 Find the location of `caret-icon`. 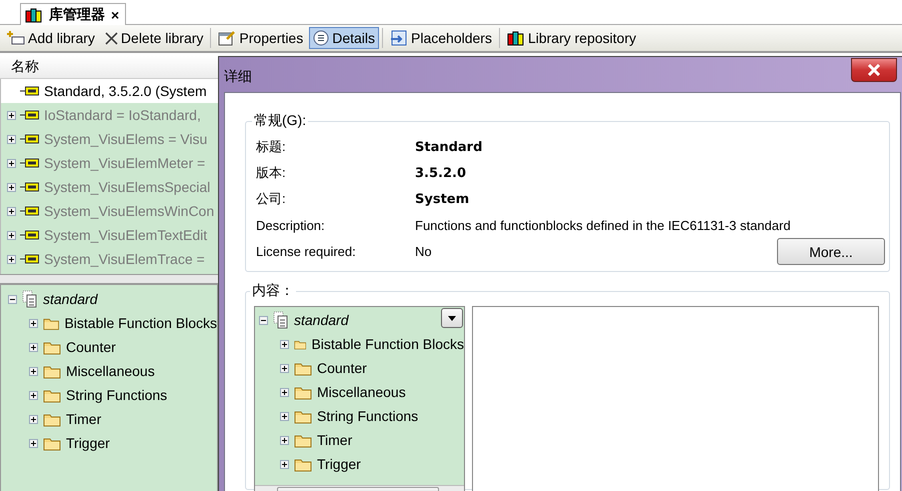

caret-icon is located at coordinates (452, 318).